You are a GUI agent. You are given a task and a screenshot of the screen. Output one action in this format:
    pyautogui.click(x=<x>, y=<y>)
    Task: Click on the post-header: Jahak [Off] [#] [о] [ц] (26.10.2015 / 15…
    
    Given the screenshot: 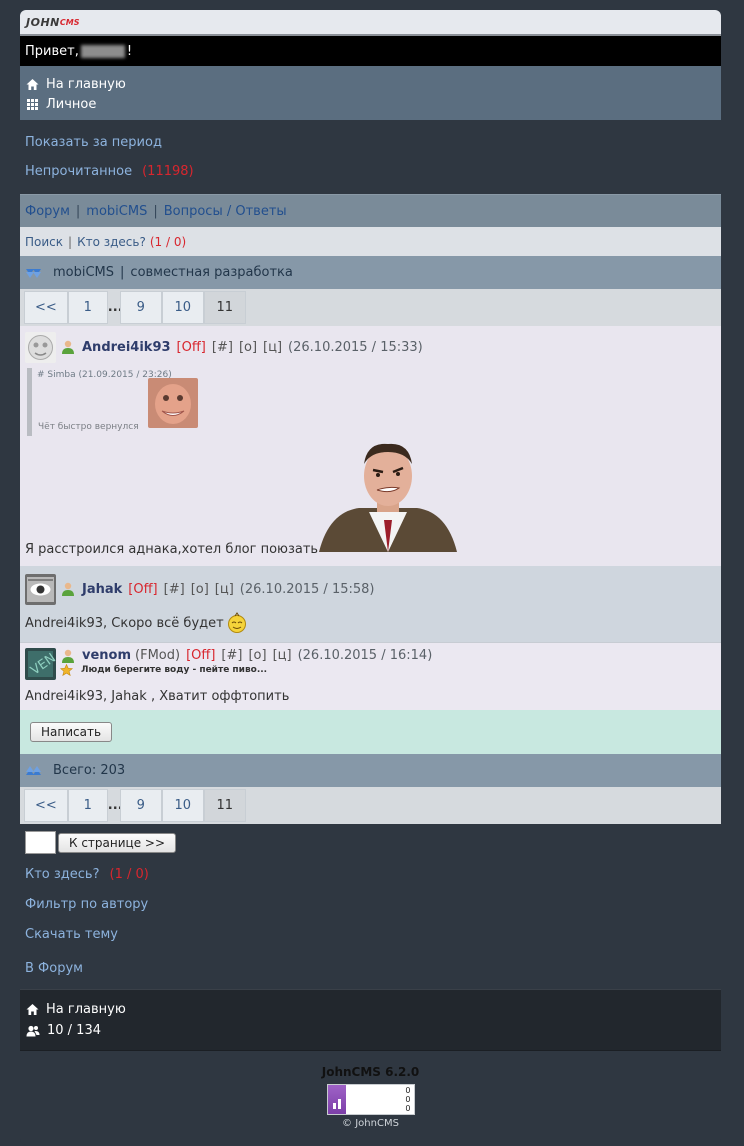 What is the action you would take?
    pyautogui.click(x=370, y=589)
    